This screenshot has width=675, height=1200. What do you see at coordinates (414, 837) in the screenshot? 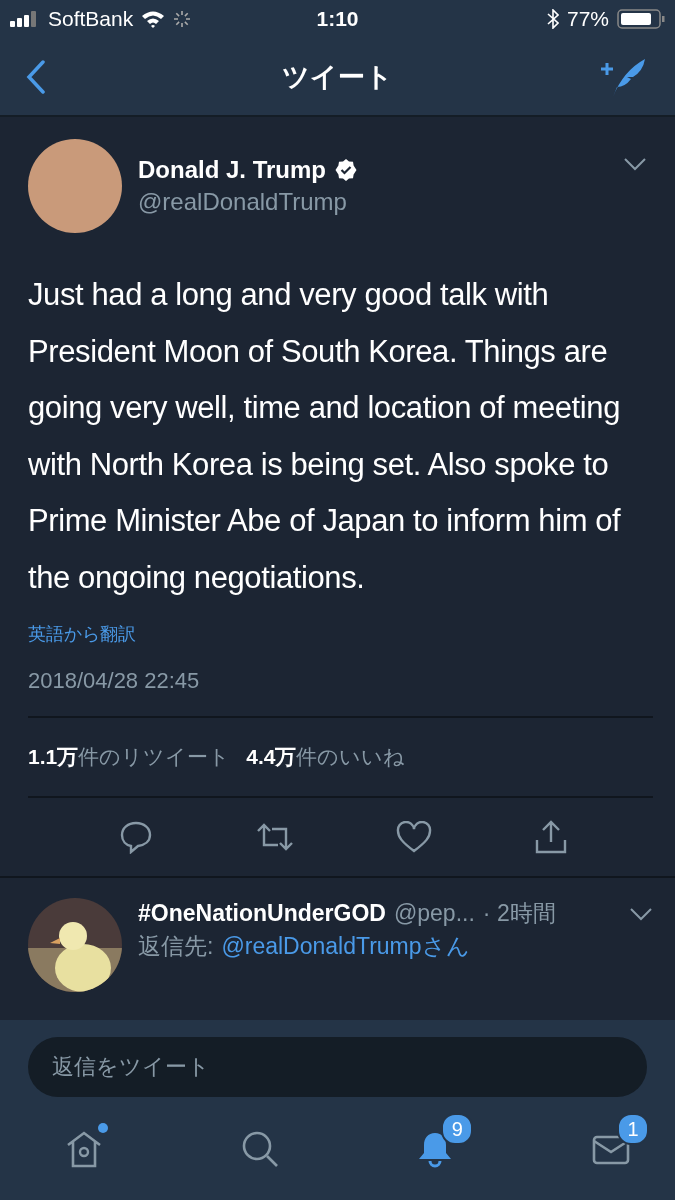
I see `heart-icon` at bounding box center [414, 837].